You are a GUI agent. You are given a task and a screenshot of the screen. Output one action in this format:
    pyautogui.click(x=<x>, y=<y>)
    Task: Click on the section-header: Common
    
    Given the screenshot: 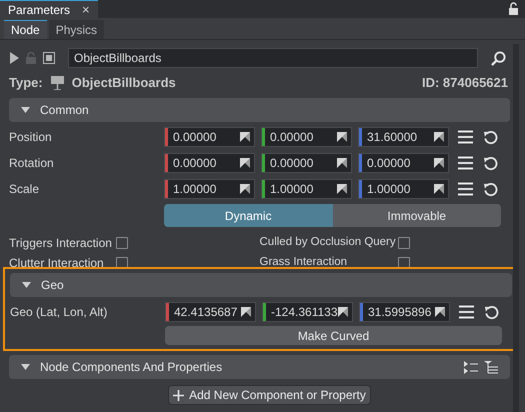 What is the action you would take?
    pyautogui.click(x=259, y=110)
    